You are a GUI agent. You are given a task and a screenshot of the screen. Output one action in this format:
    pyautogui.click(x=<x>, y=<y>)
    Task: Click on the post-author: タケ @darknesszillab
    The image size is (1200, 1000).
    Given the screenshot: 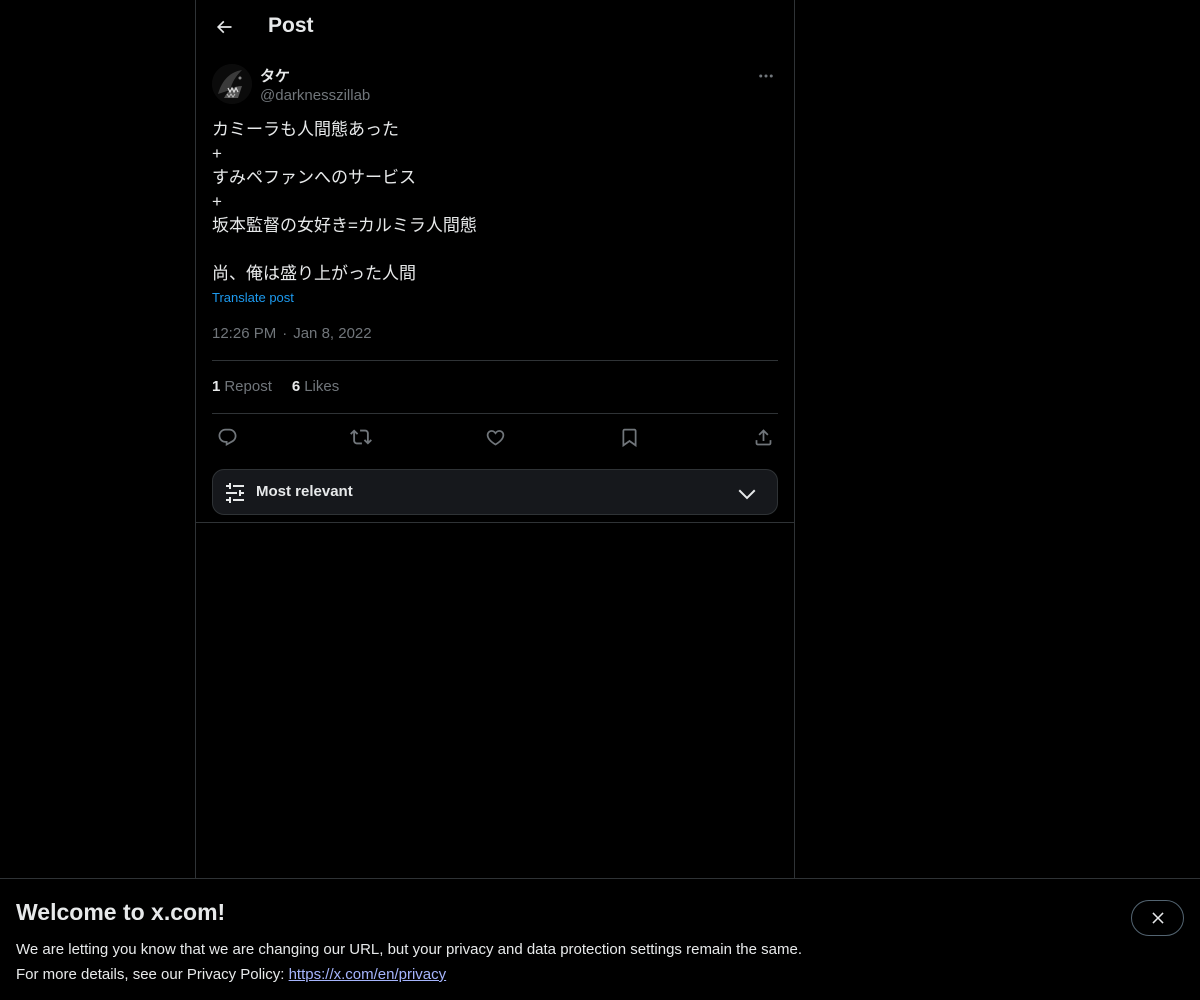 What is the action you would take?
    pyautogui.click(x=495, y=85)
    